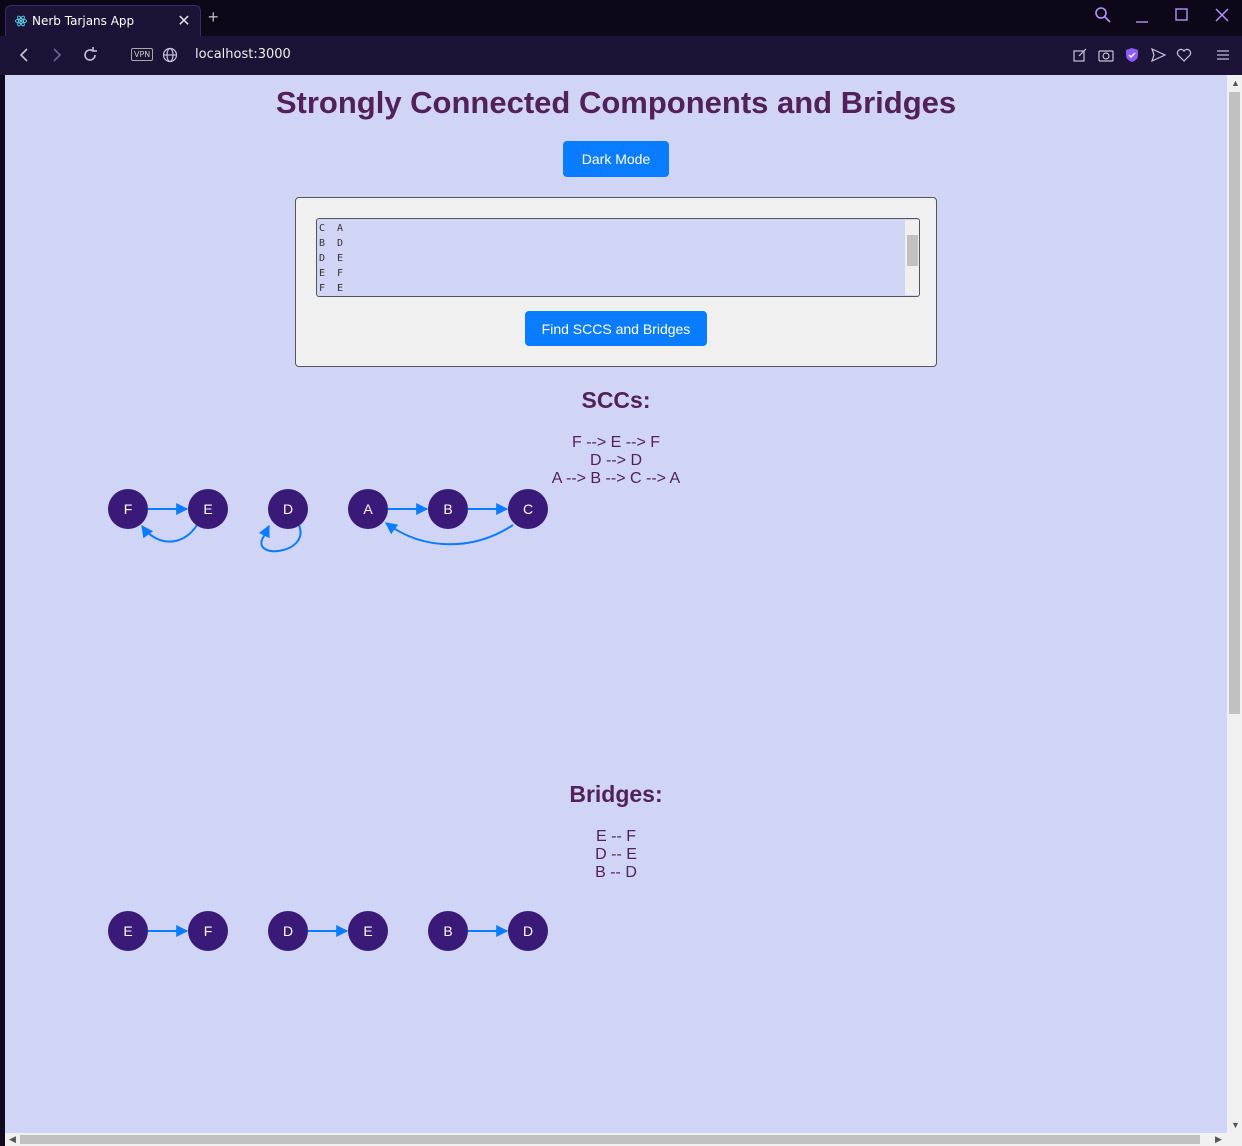 This screenshot has width=1242, height=1146. I want to click on dark-mode-button: Dark Mode, so click(616, 159).